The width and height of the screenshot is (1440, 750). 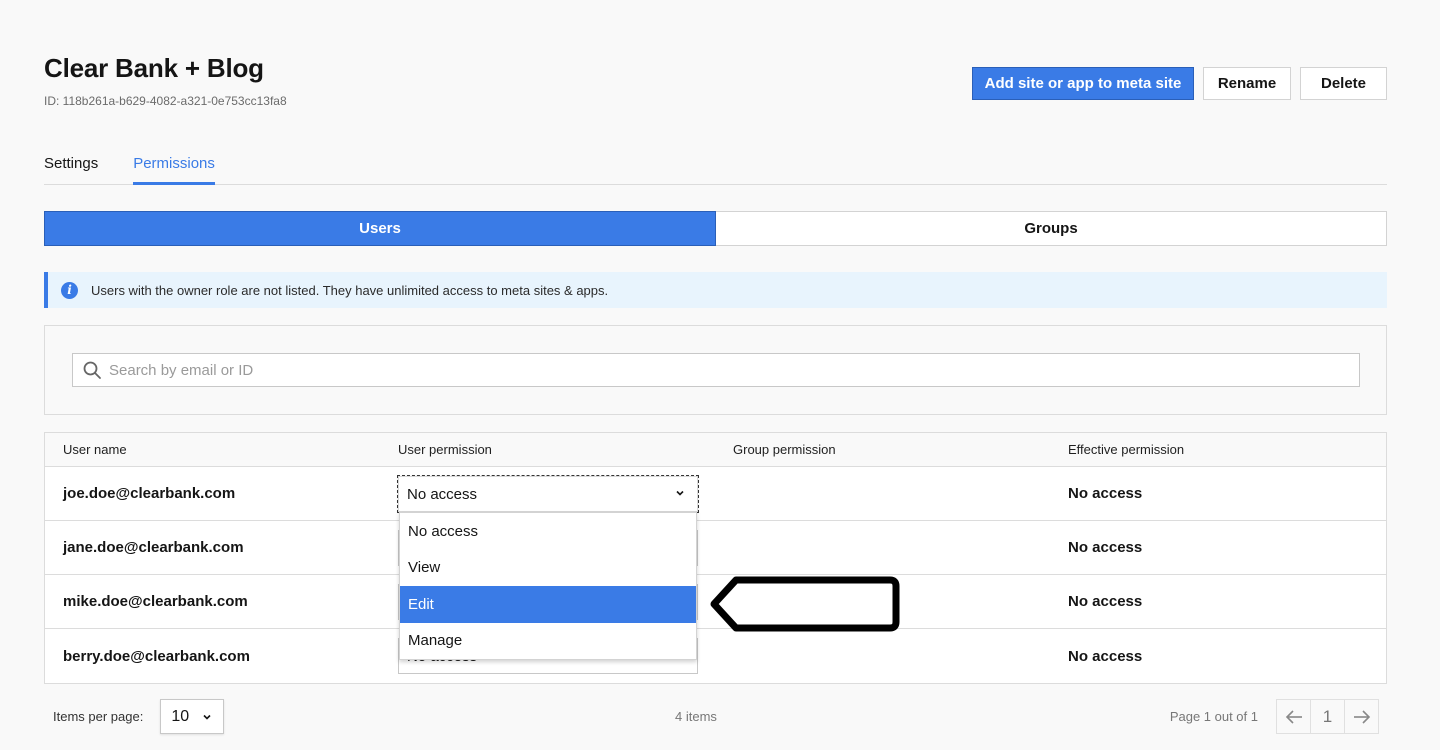 I want to click on next-page-button, so click(x=1361, y=716).